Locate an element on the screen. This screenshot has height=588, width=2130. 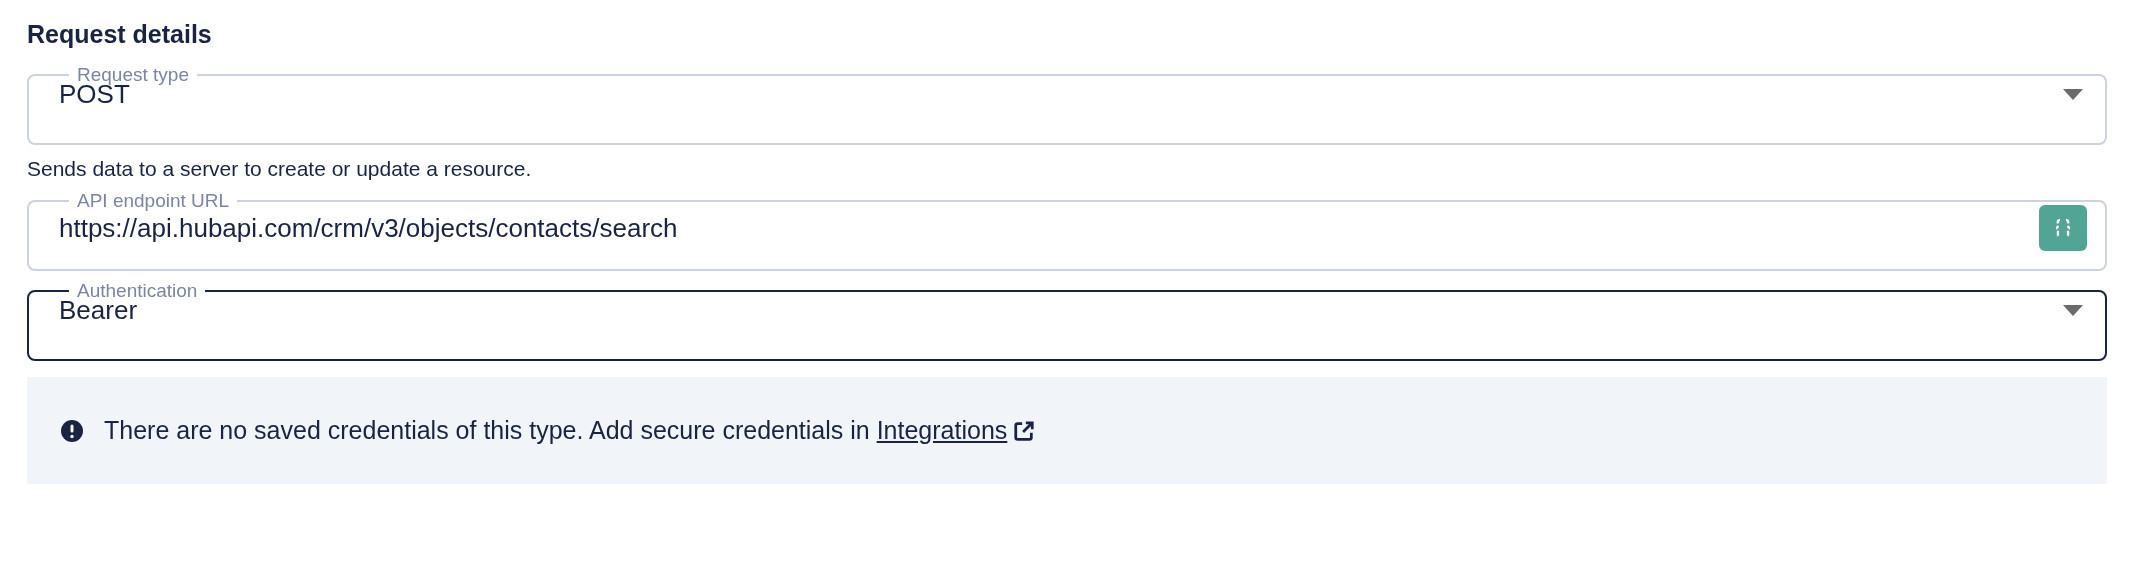
alert-icon is located at coordinates (72, 430).